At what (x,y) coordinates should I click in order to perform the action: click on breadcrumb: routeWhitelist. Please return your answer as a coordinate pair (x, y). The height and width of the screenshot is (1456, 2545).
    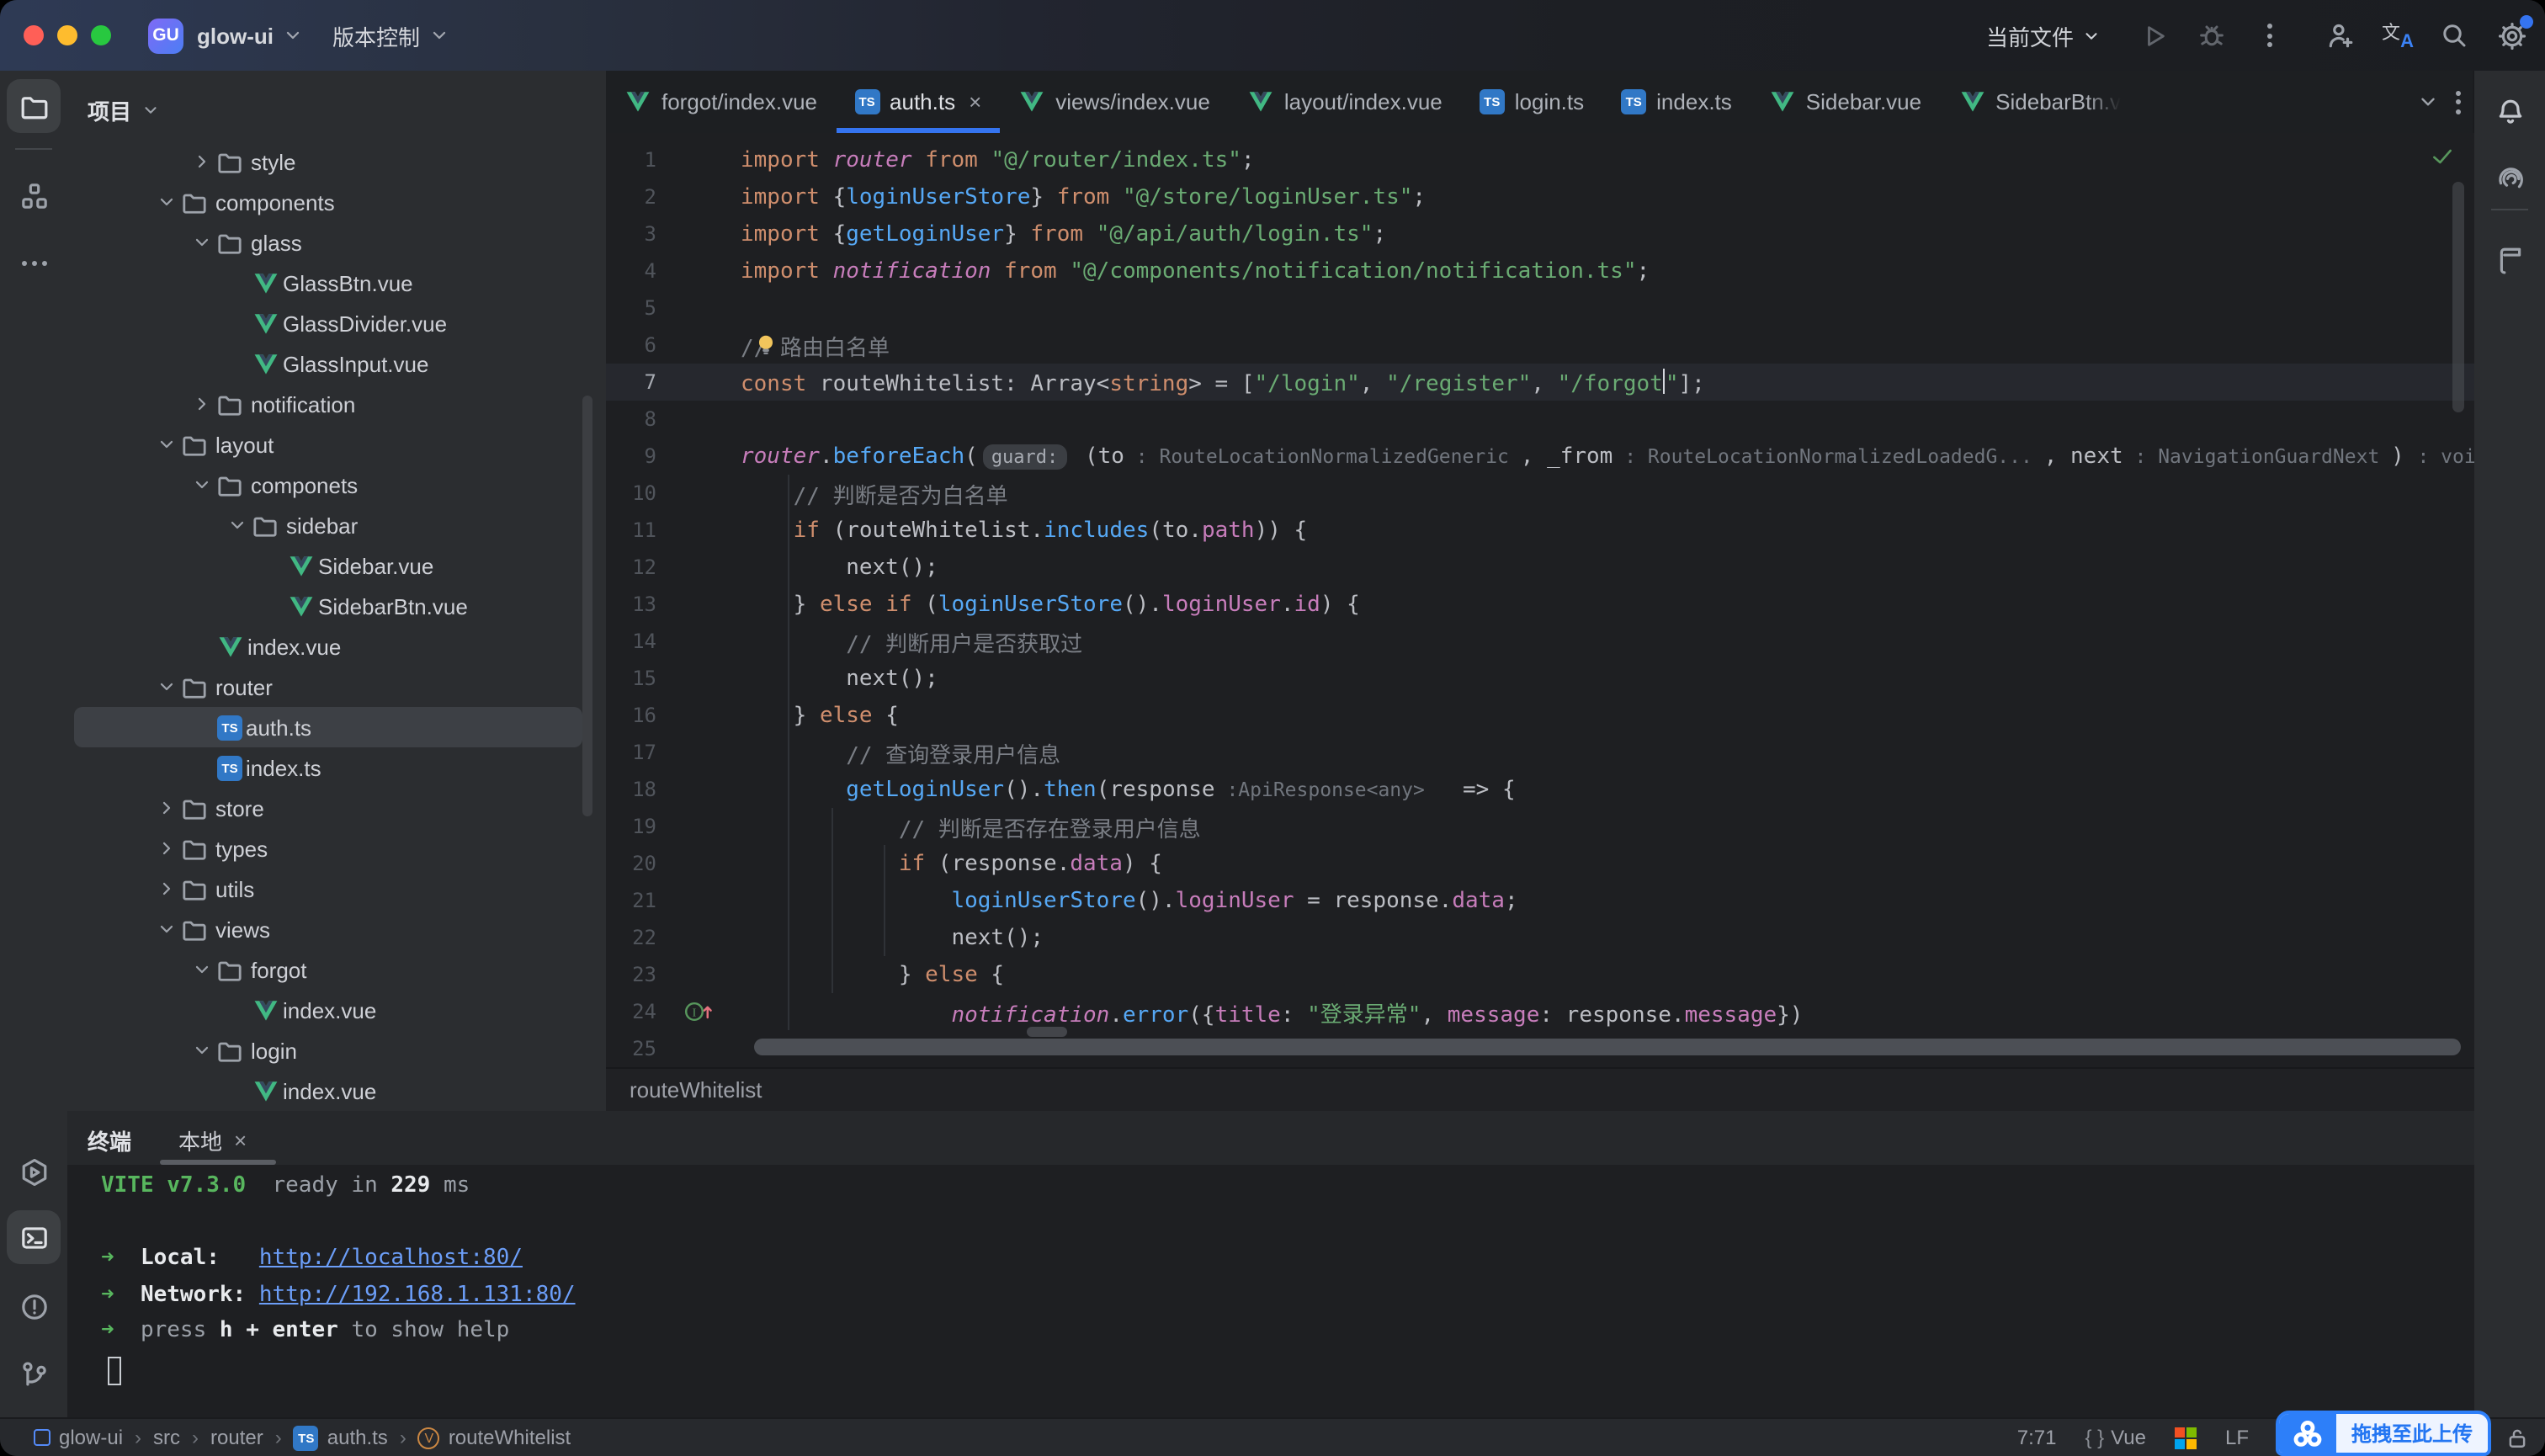
    Looking at the image, I should click on (696, 1090).